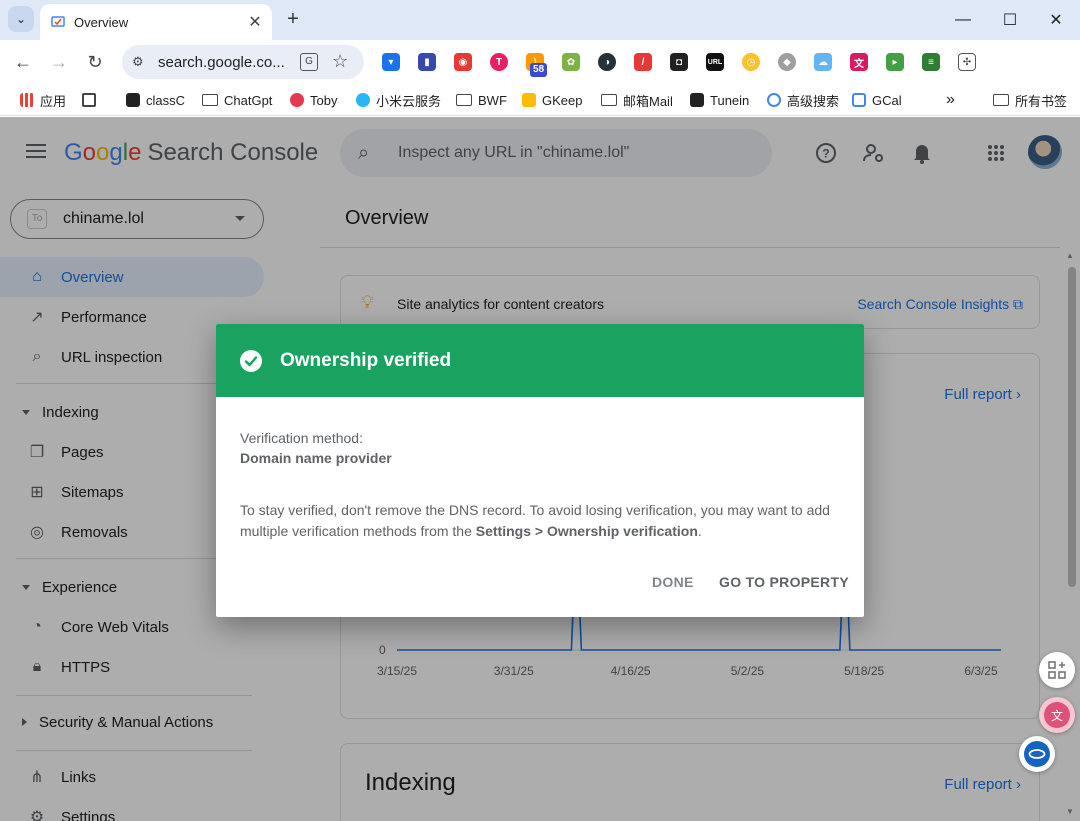 The width and height of the screenshot is (1080, 821). What do you see at coordinates (427, 62) in the screenshot?
I see `extension-icon-2: ▮` at bounding box center [427, 62].